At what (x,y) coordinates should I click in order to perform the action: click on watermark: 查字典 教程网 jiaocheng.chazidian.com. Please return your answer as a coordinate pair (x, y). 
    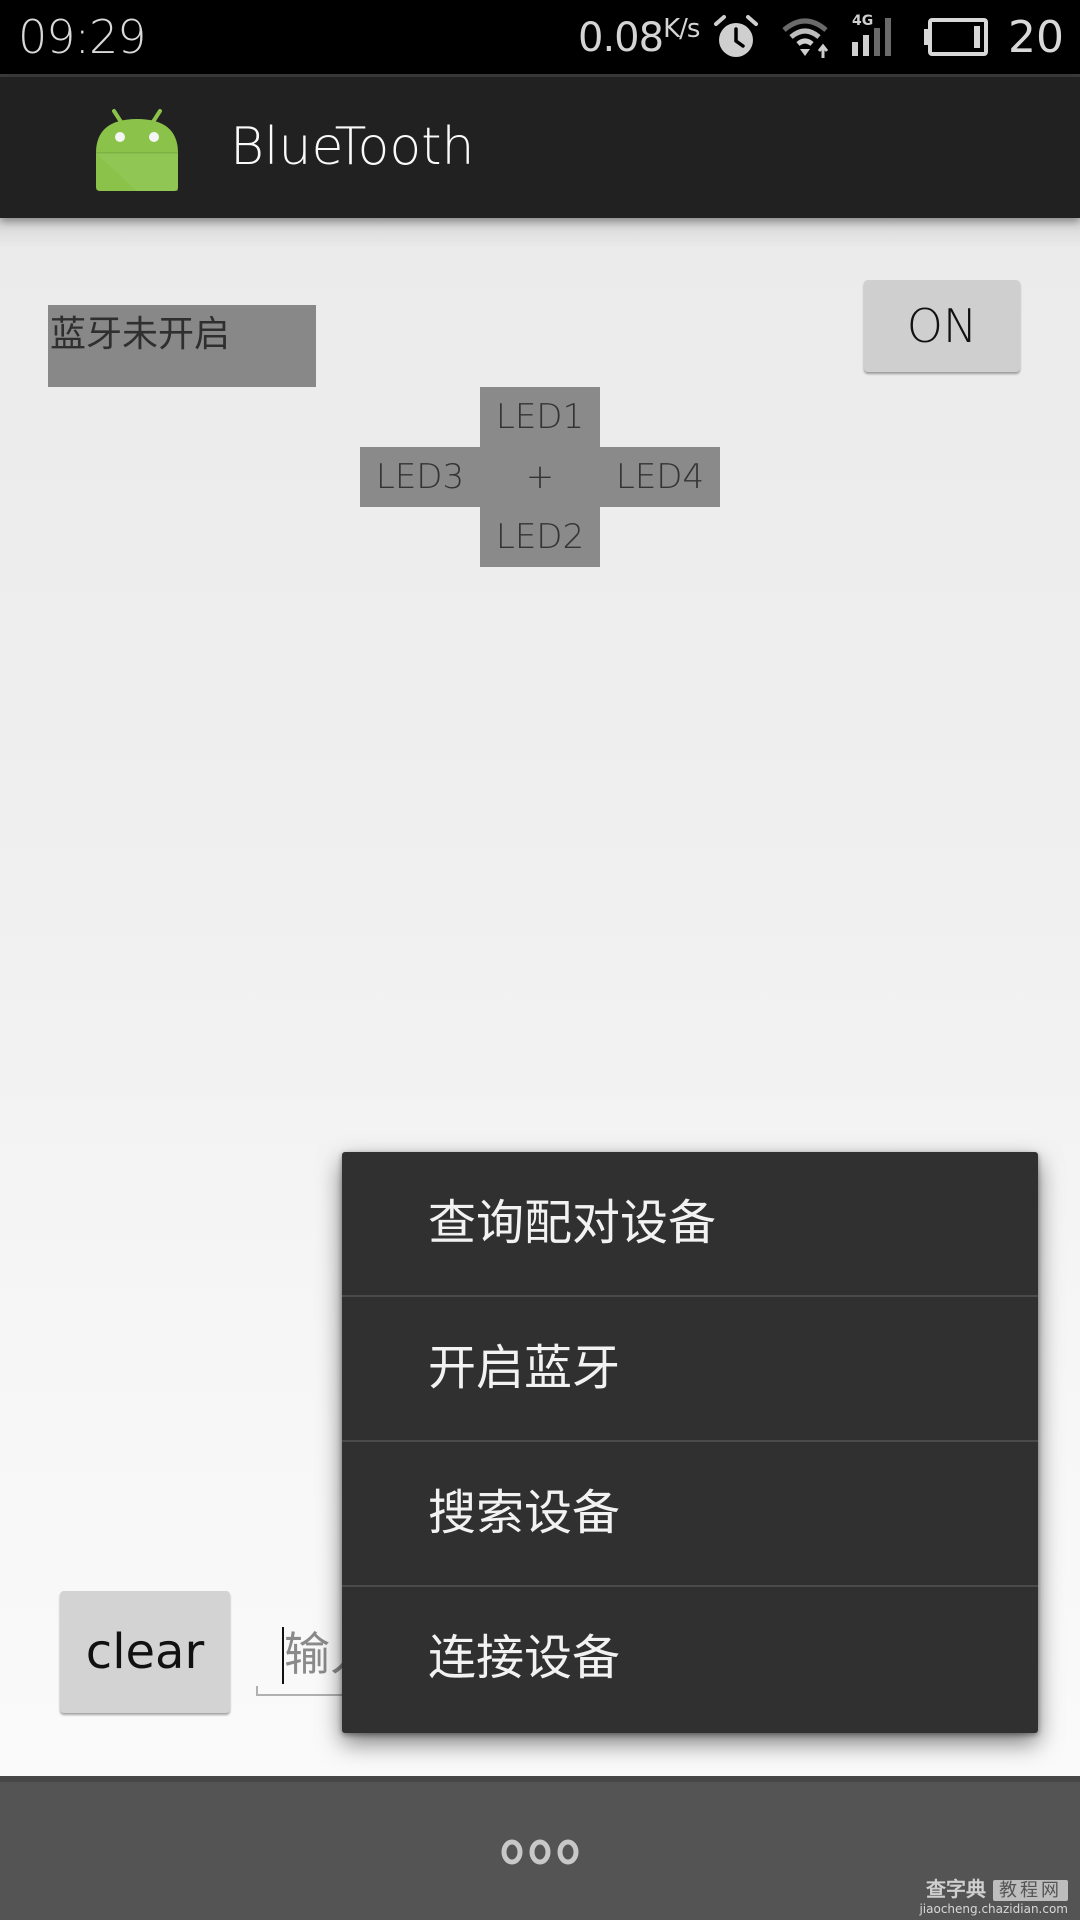
    Looking at the image, I should click on (993, 1894).